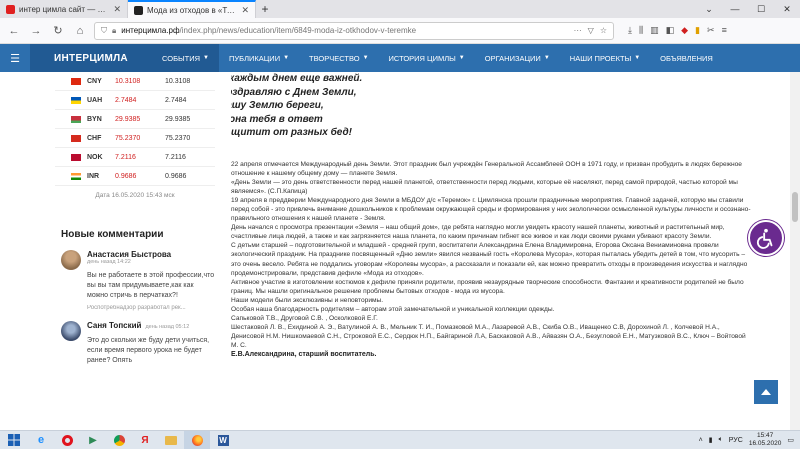 This screenshot has height=449, width=800. I want to click on currency-row: UAH 2.7484 2.7484, so click(135, 100).